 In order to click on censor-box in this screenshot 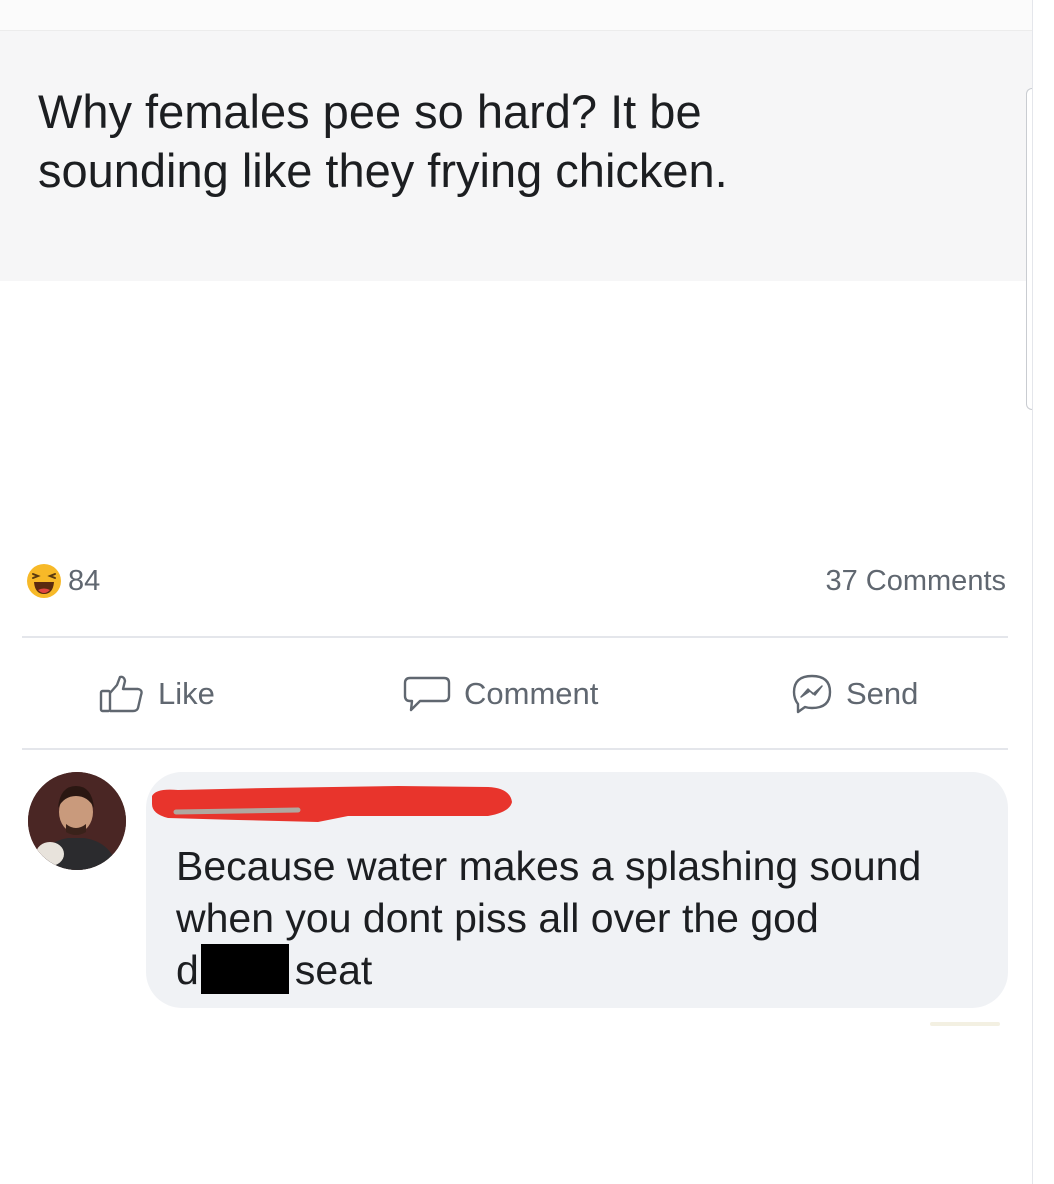, I will do `click(244, 969)`.